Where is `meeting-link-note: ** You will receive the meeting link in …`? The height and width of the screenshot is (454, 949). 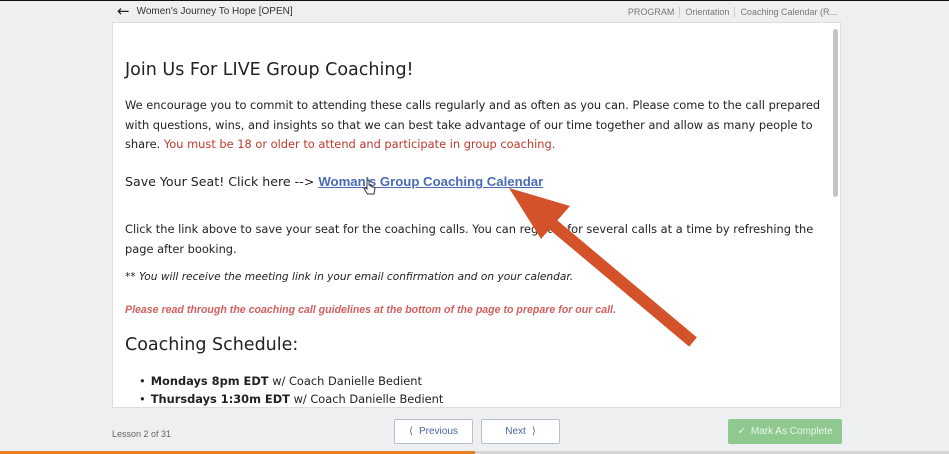
meeting-link-note: ** You will receive the meeting link in … is located at coordinates (349, 277).